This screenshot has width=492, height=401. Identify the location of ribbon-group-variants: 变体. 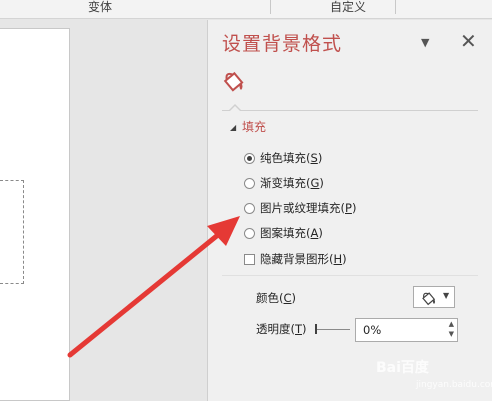
(100, 7).